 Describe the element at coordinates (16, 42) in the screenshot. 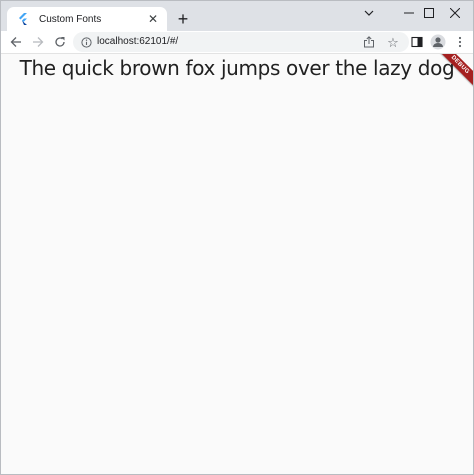

I see `back-button` at that location.